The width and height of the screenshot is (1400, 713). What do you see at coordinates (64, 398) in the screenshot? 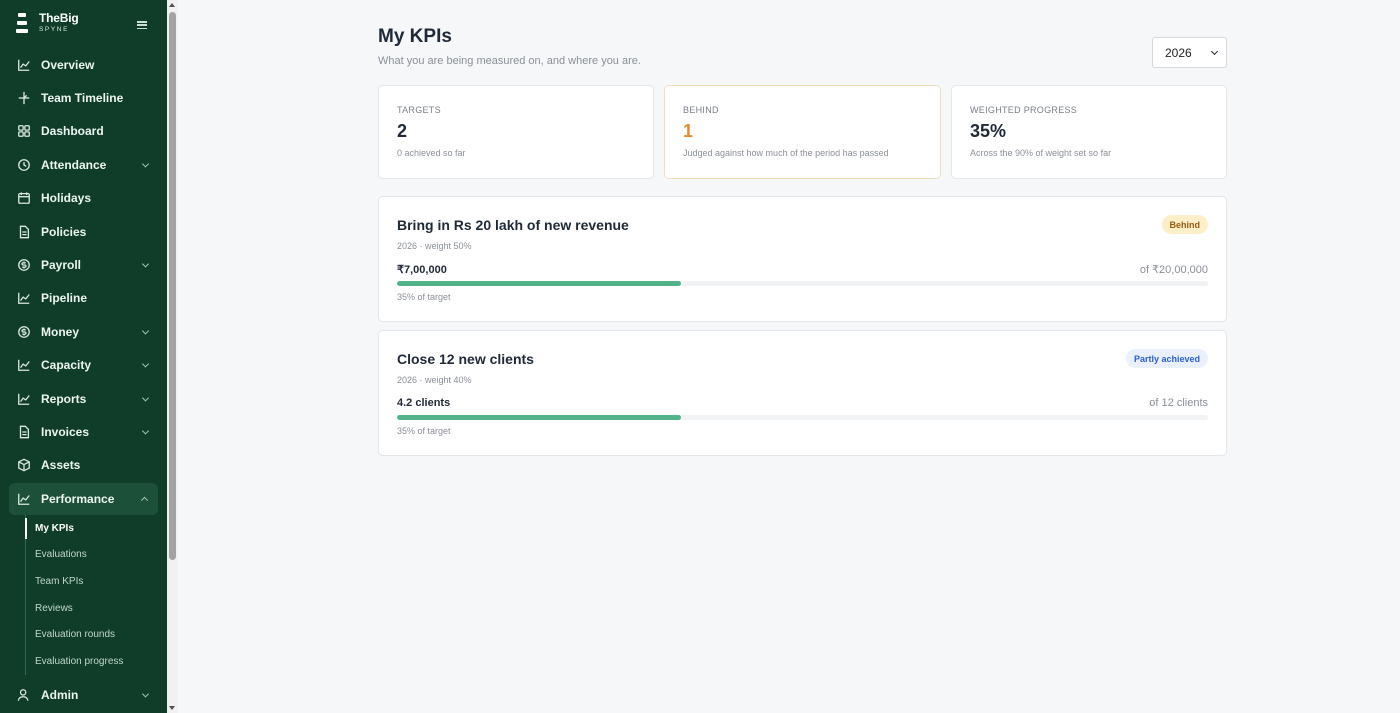
I see `sidebar-item-label: Reports` at bounding box center [64, 398].